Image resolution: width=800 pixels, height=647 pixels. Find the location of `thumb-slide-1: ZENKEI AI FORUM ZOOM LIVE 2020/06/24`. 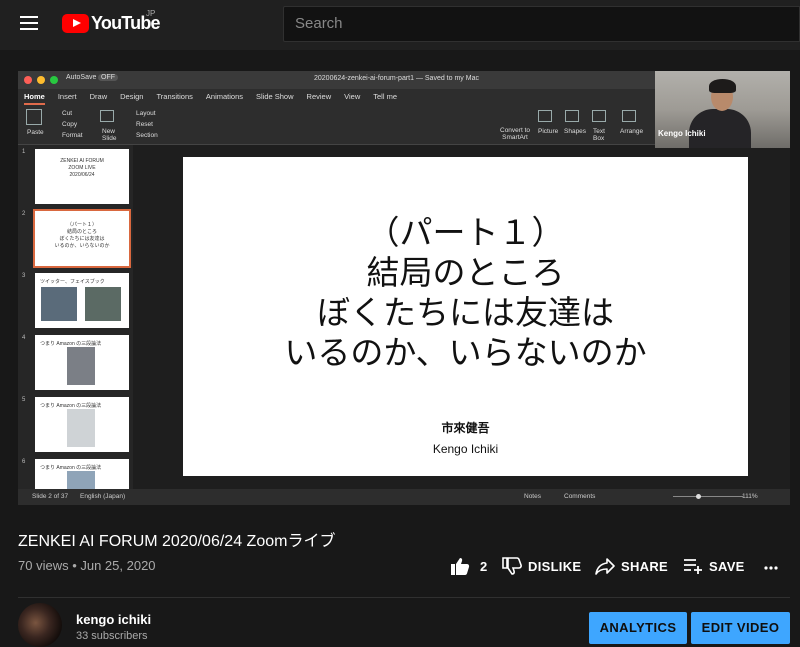

thumb-slide-1: ZENKEI AI FORUM ZOOM LIVE 2020/06/24 is located at coordinates (82, 176).